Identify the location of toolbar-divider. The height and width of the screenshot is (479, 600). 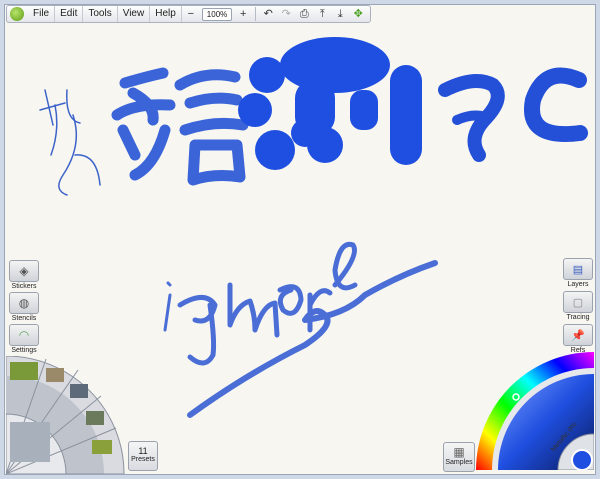
(256, 14).